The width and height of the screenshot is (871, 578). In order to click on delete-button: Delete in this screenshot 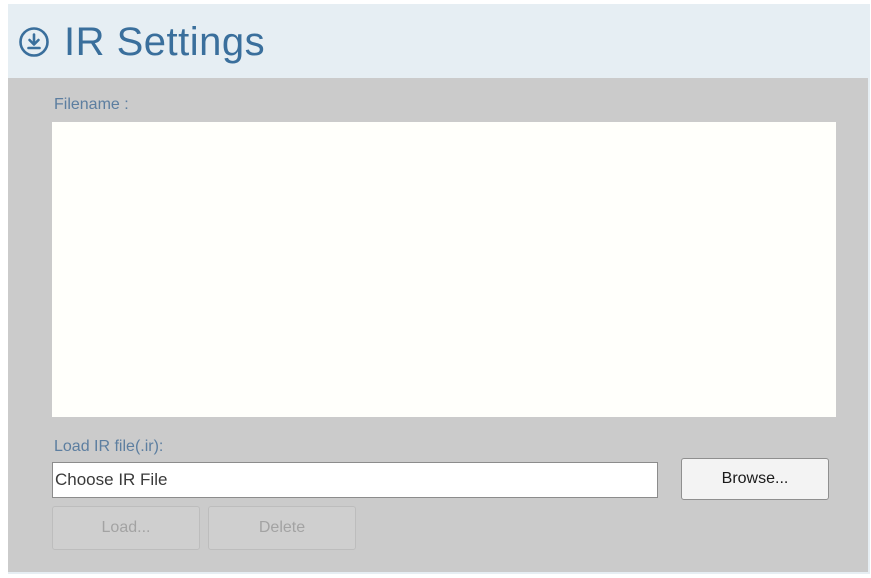, I will do `click(282, 528)`.